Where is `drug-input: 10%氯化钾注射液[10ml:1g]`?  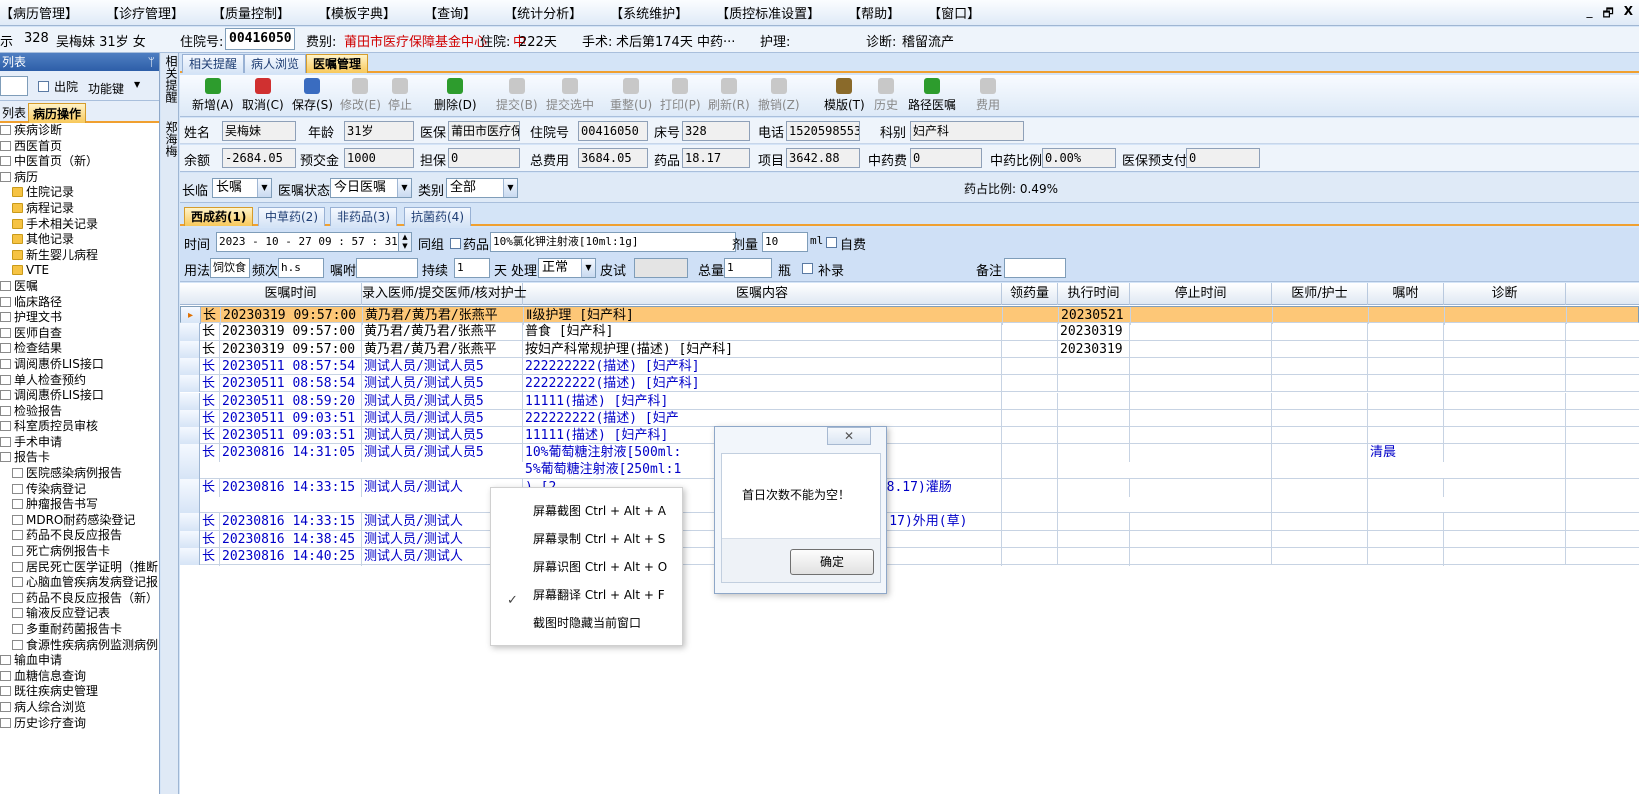 drug-input: 10%氯化钾注射液[10ml:1g] is located at coordinates (613, 242).